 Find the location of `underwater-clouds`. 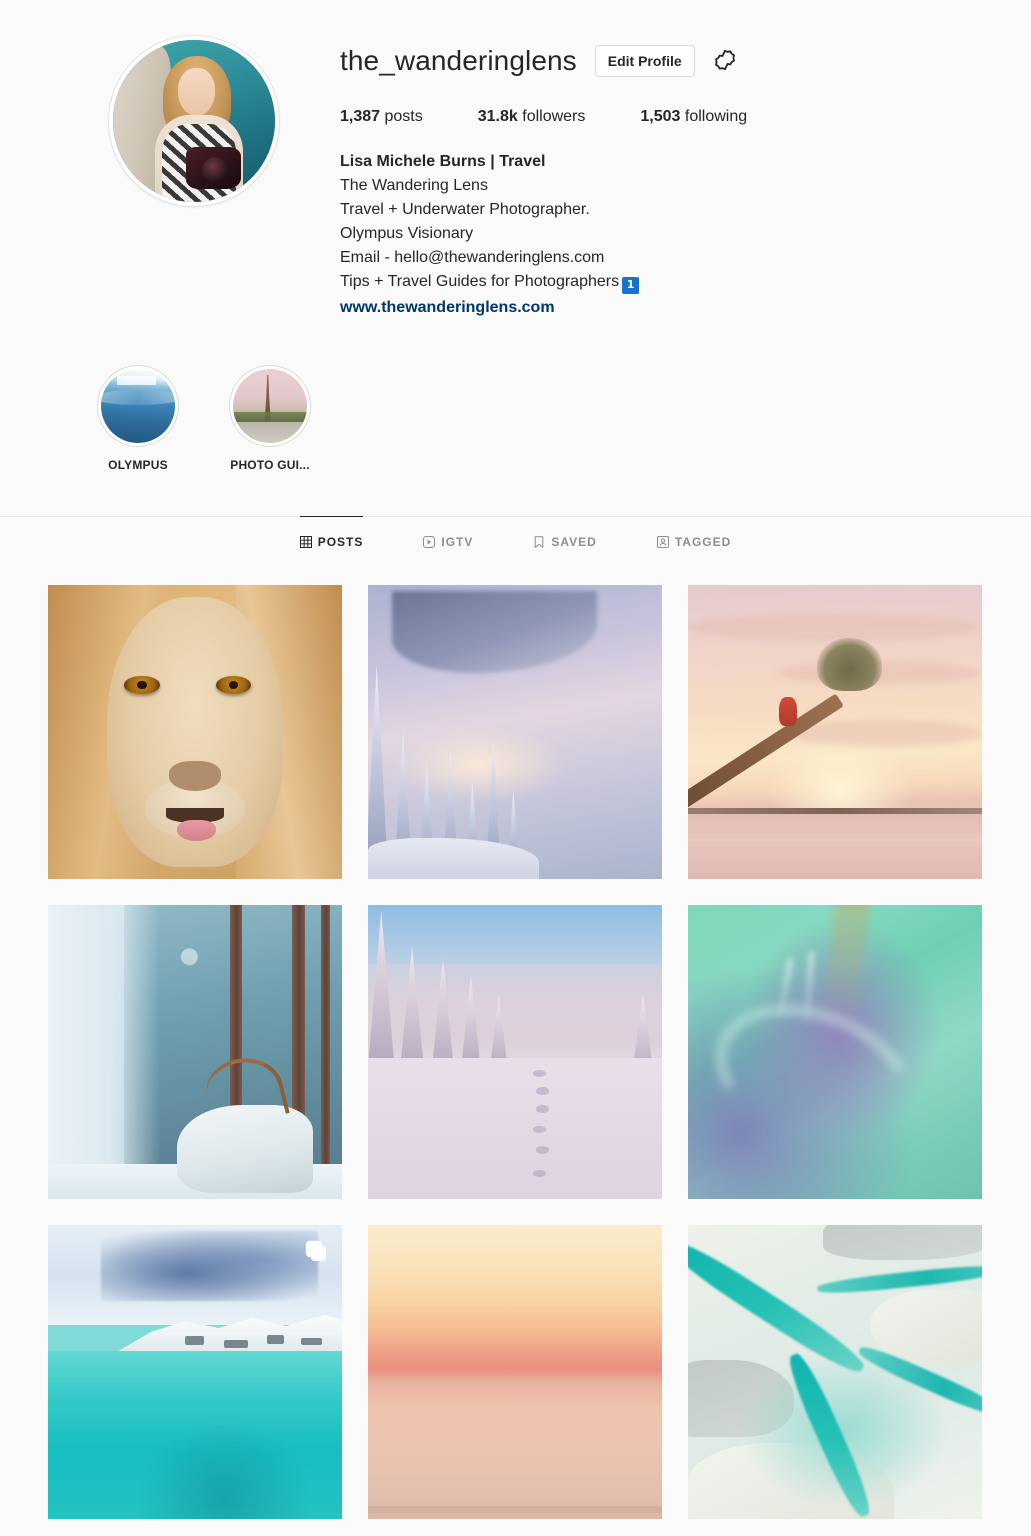

underwater-clouds is located at coordinates (209, 1266).